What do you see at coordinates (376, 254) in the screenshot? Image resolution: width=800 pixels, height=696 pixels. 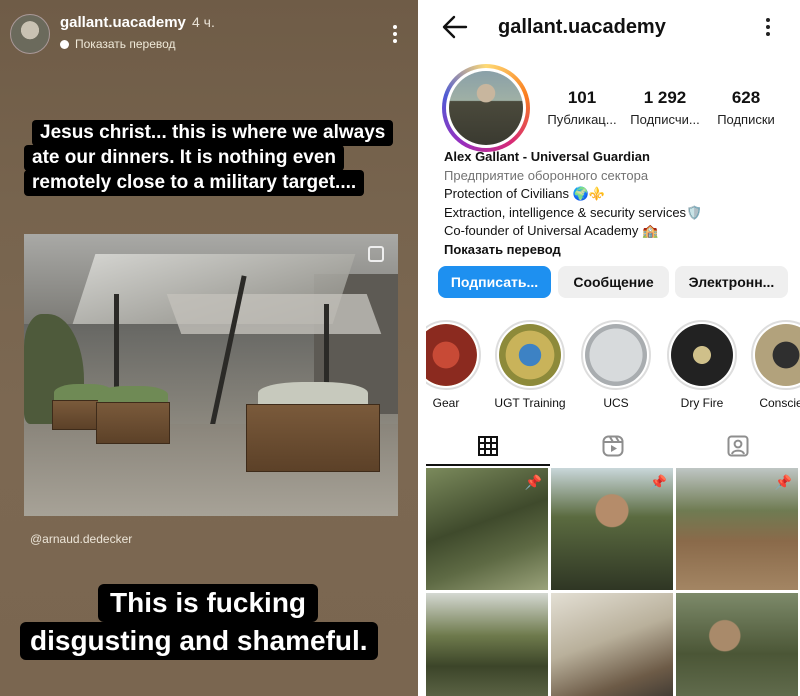 I see `photo-frame-icon` at bounding box center [376, 254].